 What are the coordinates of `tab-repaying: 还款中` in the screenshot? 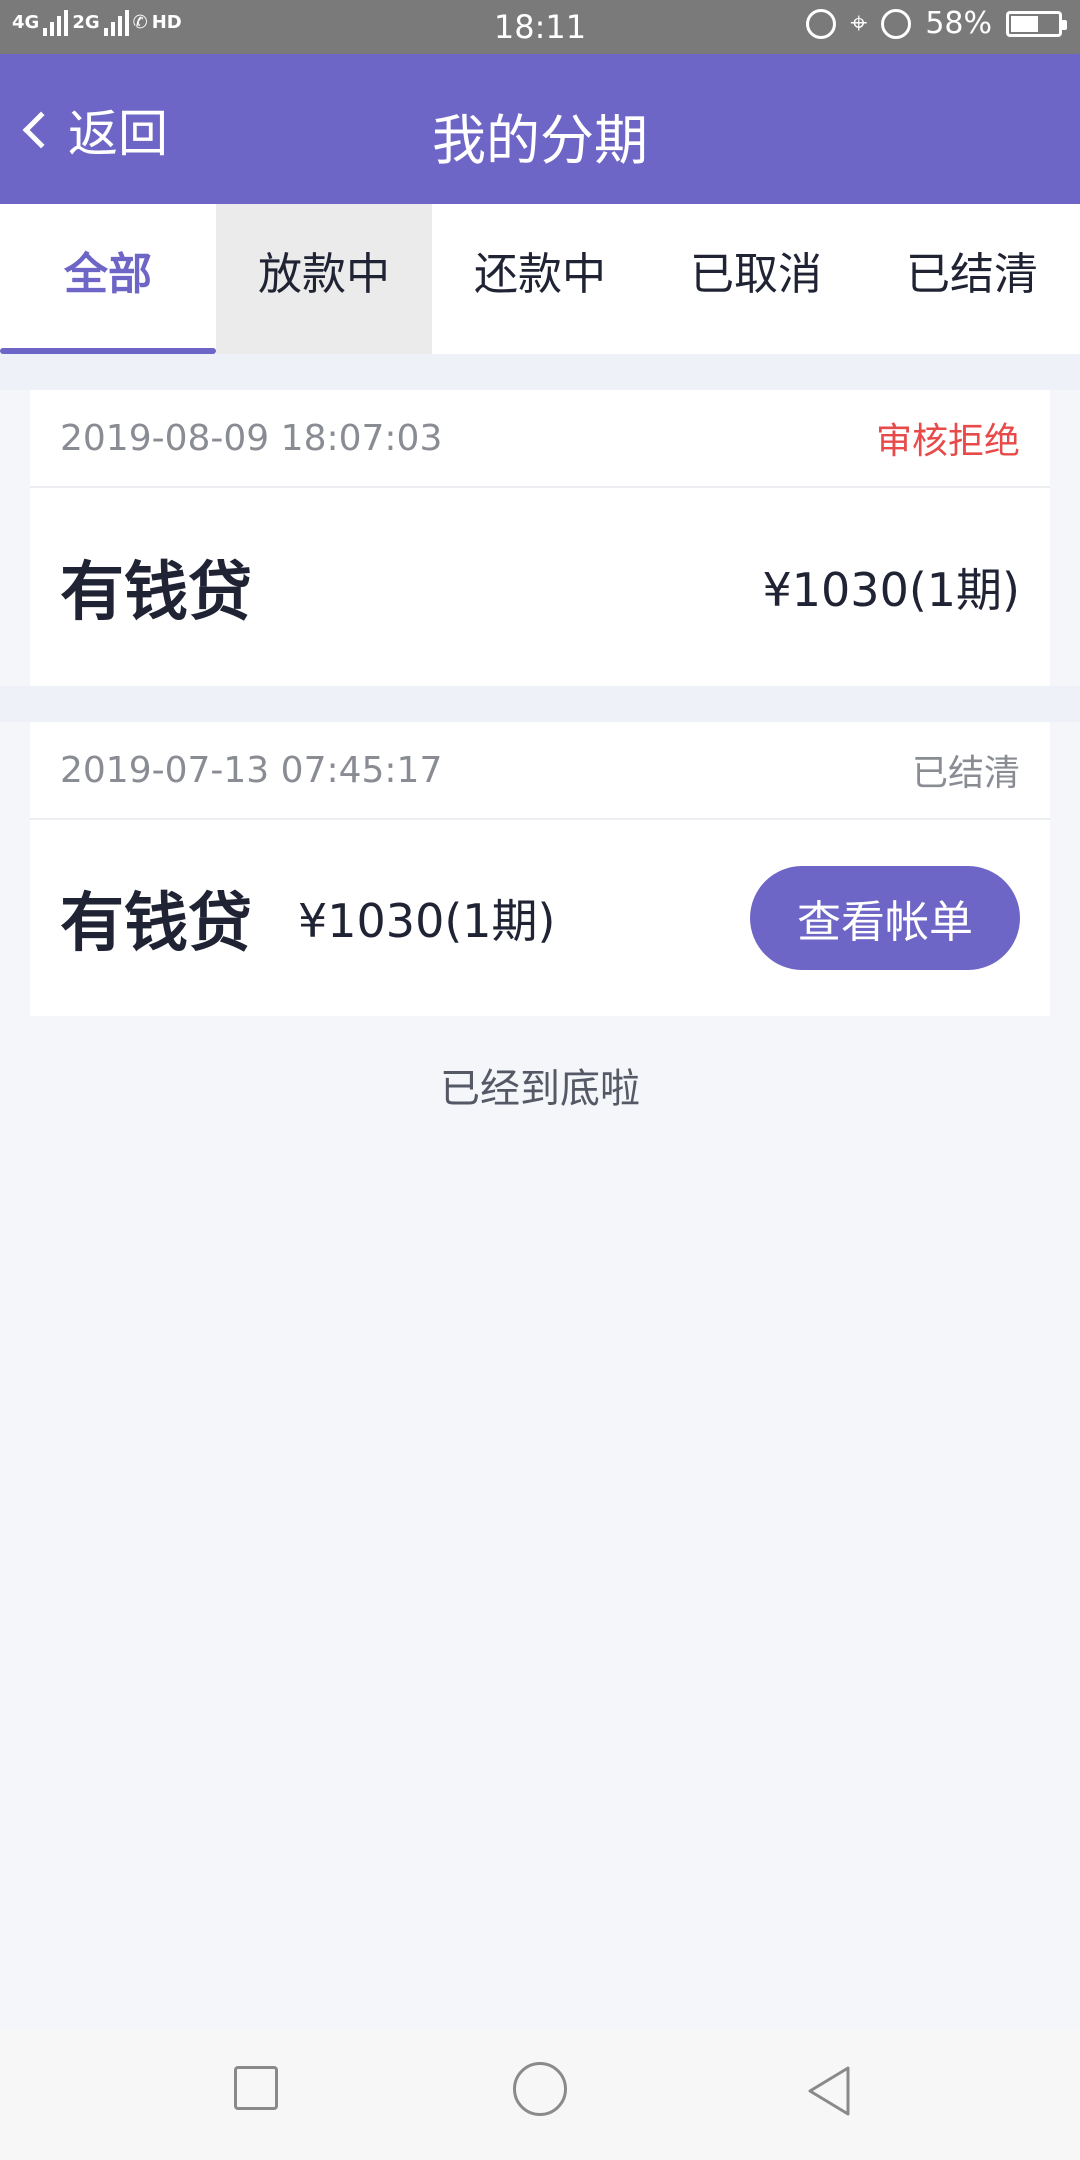 It's located at (540, 279).